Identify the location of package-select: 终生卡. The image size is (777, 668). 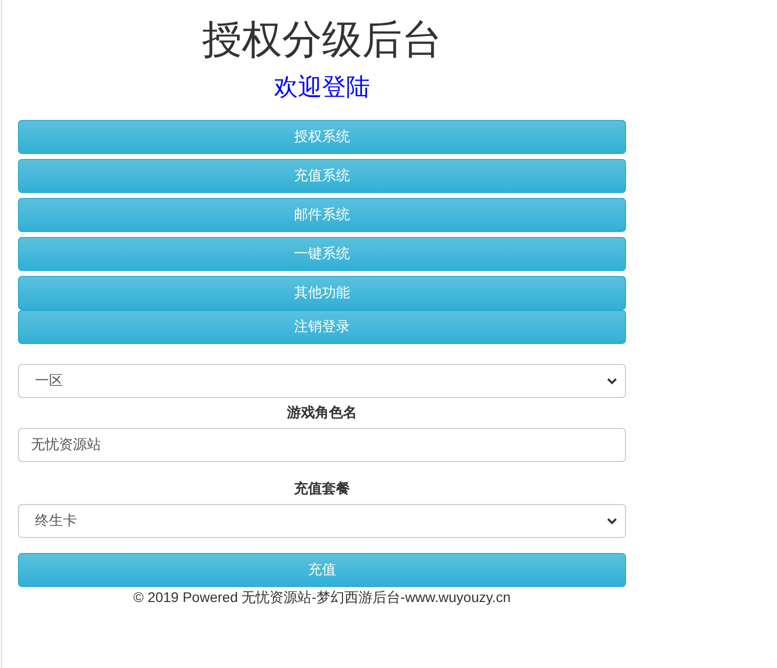
(322, 521).